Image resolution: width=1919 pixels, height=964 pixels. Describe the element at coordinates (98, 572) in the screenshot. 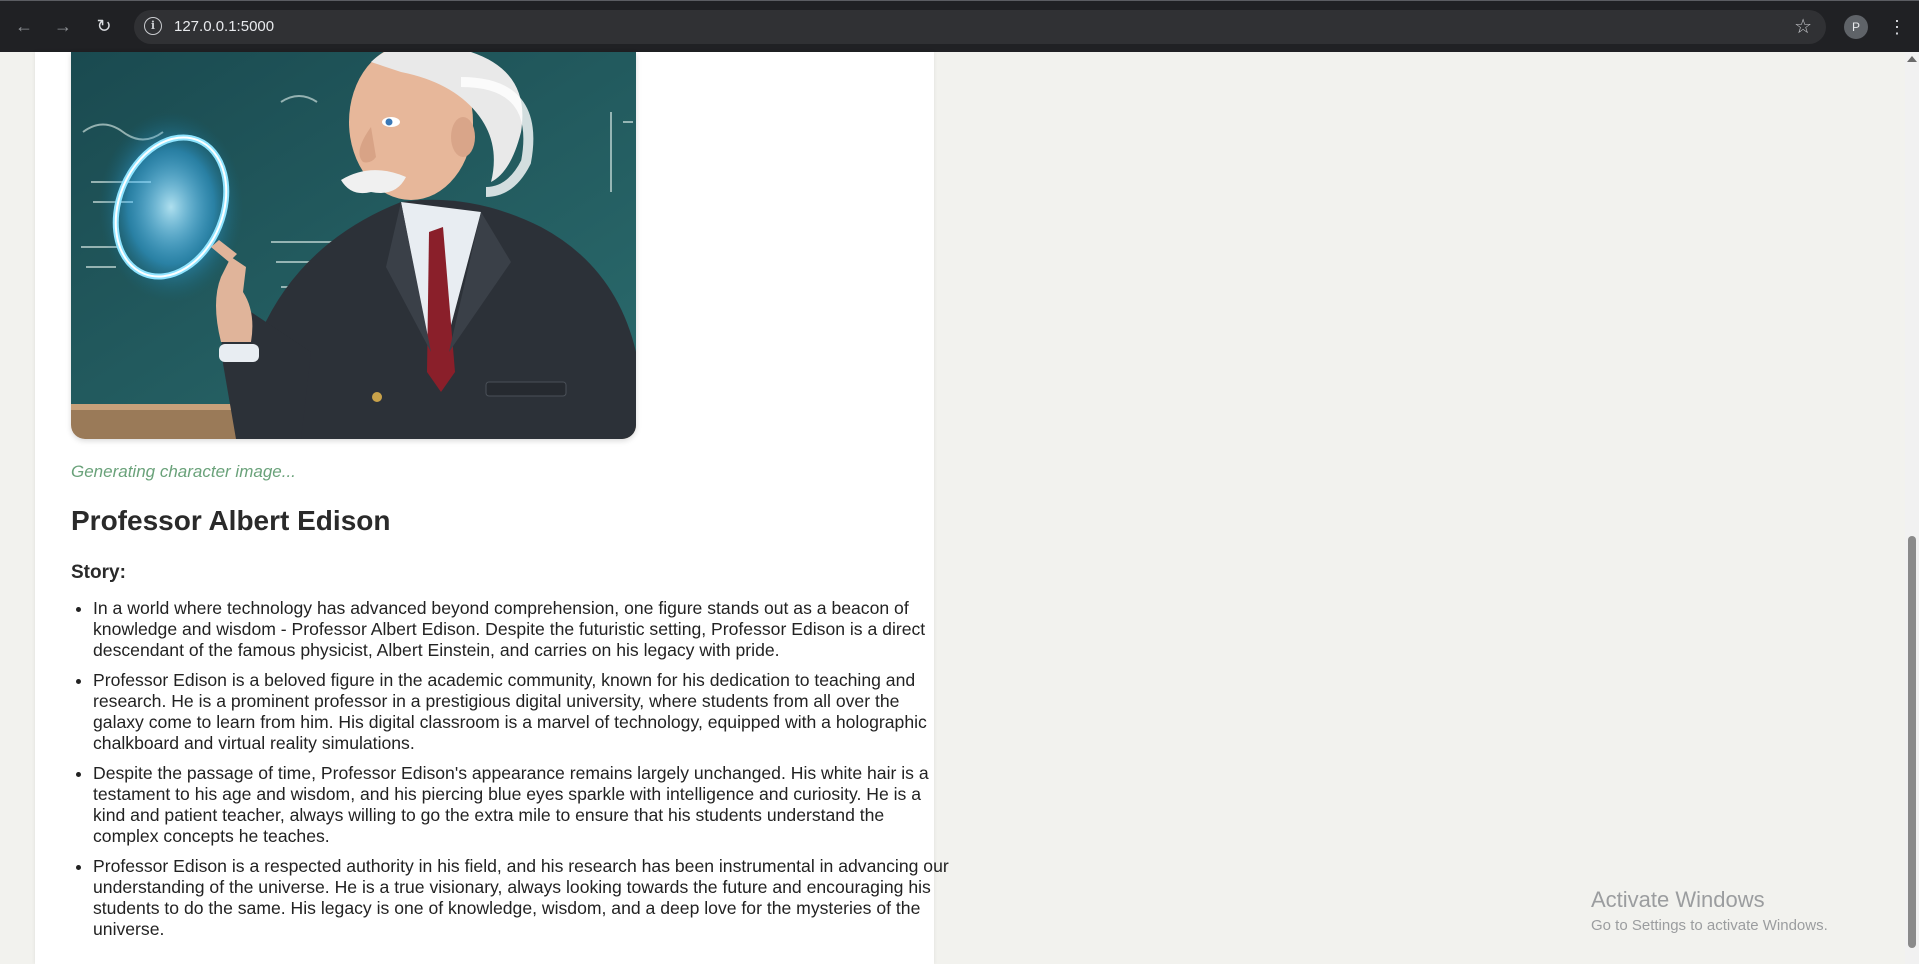

I see `story-heading: Story:` at that location.